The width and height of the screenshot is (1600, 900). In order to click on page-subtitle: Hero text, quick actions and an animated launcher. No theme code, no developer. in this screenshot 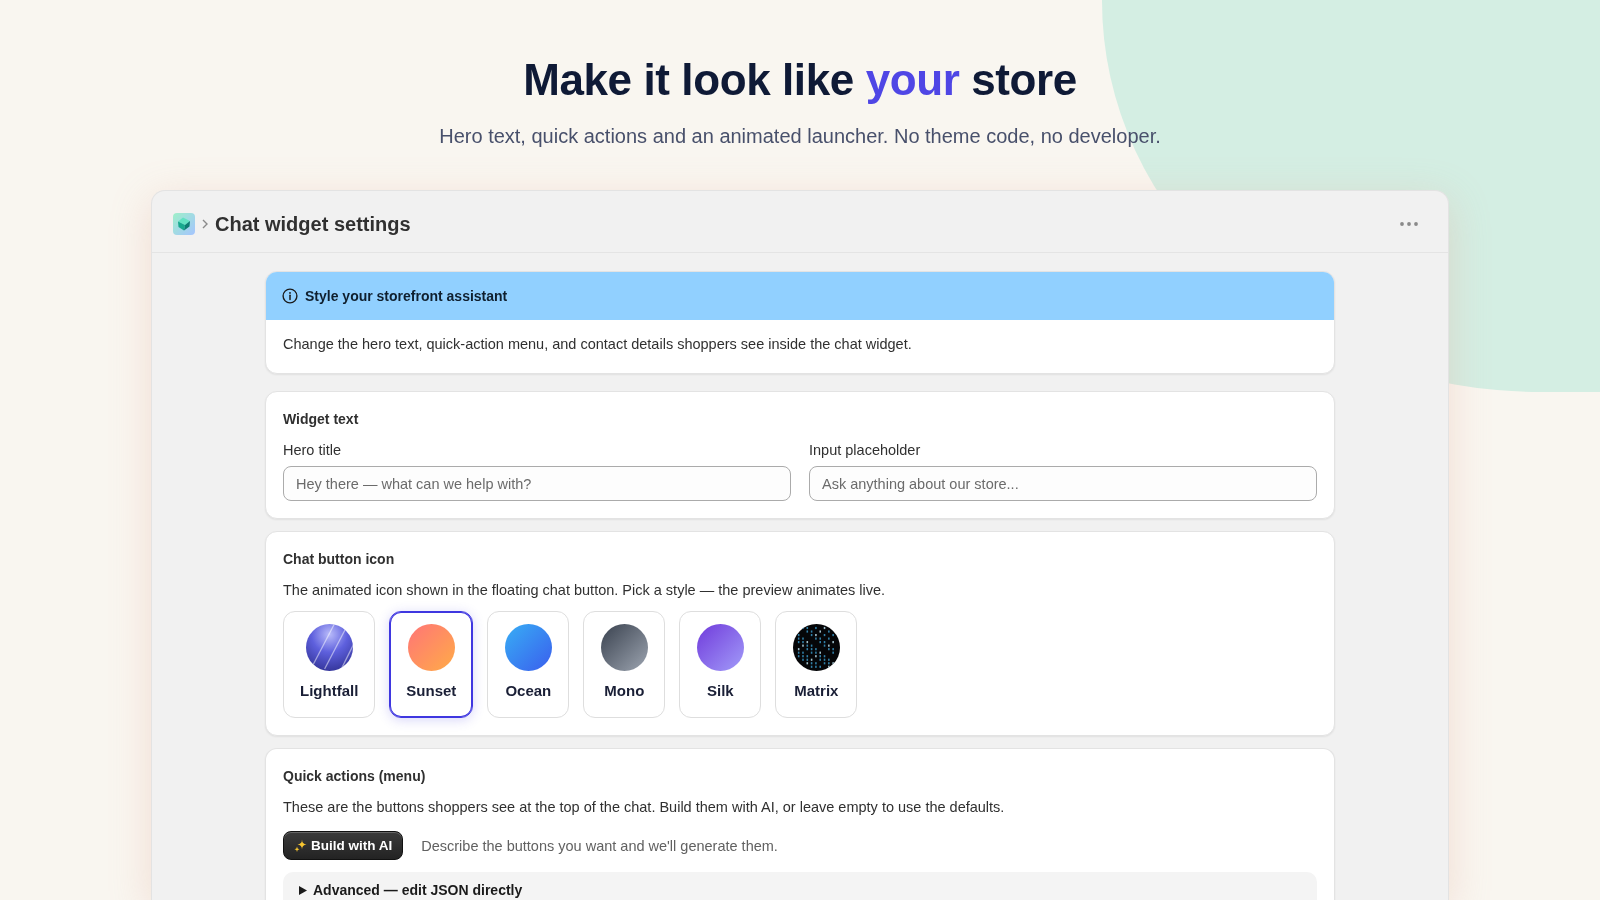, I will do `click(800, 136)`.